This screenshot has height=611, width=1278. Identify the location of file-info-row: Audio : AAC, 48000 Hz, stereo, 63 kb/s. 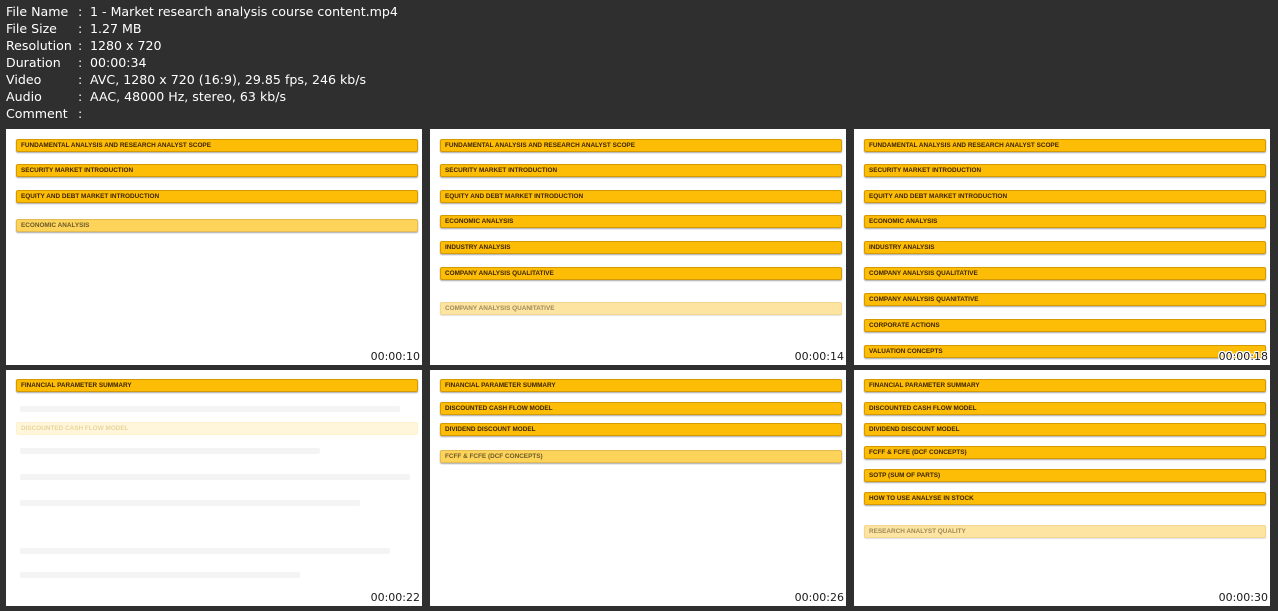
(202, 96).